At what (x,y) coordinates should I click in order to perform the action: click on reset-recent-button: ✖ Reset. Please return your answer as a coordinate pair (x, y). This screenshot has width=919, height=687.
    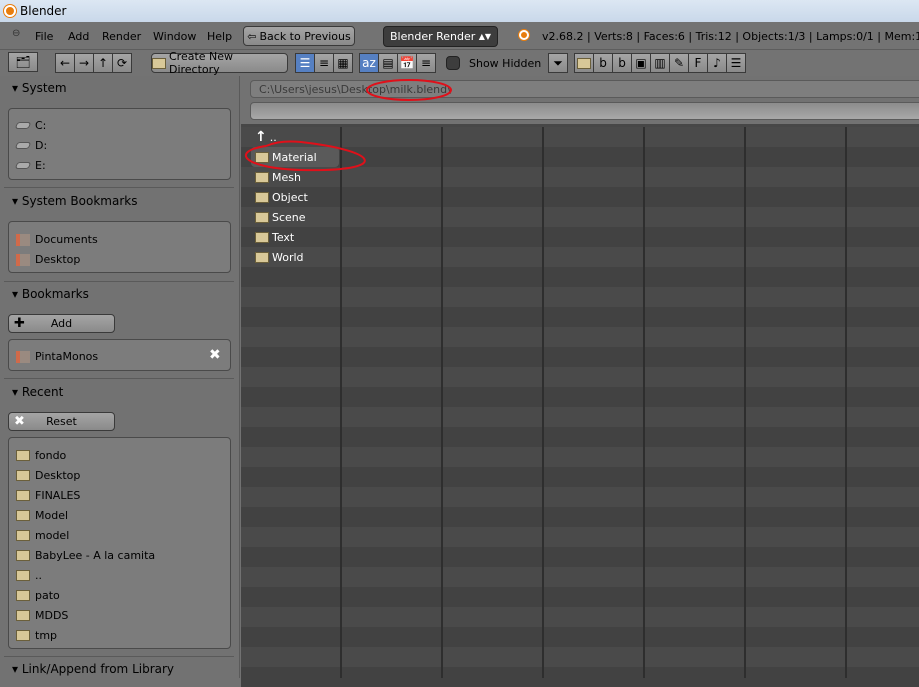
    Looking at the image, I should click on (61, 421).